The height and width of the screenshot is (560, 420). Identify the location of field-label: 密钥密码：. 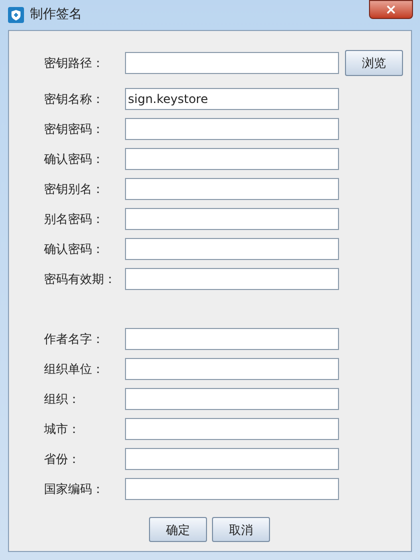
(74, 129).